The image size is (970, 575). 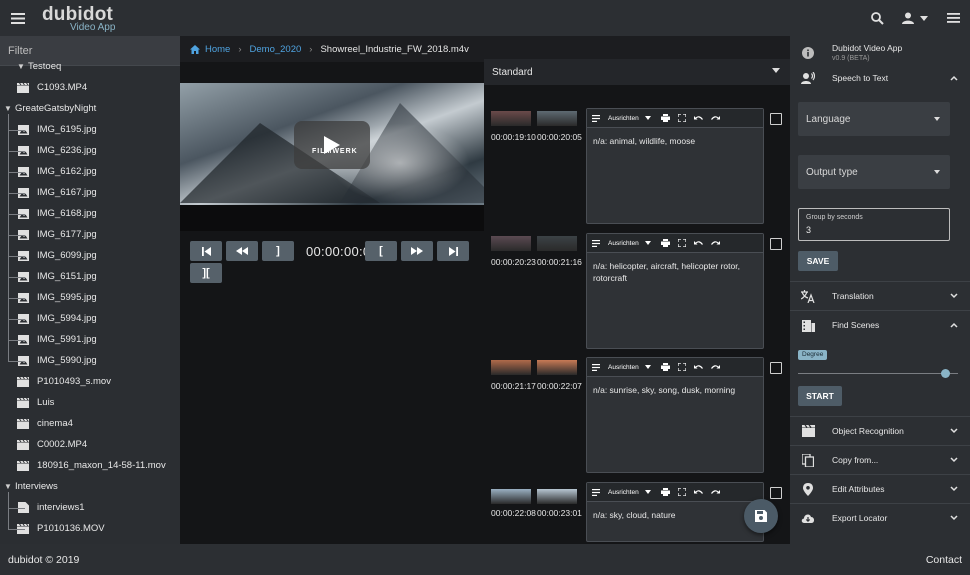 I want to click on play-button, so click(x=332, y=145).